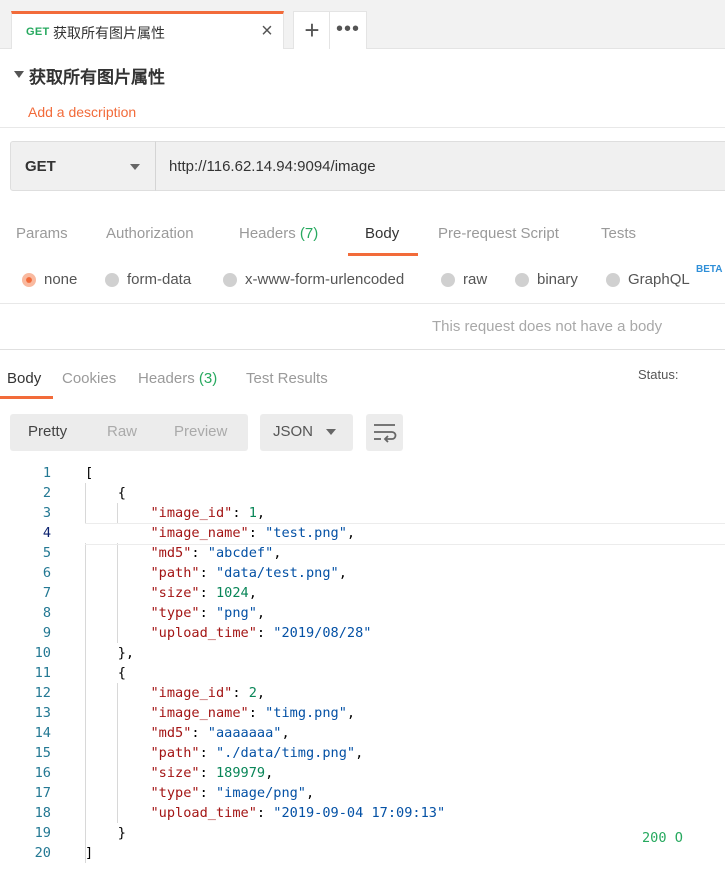 The width and height of the screenshot is (725, 885). I want to click on tab-authorization: Authorization, so click(150, 233).